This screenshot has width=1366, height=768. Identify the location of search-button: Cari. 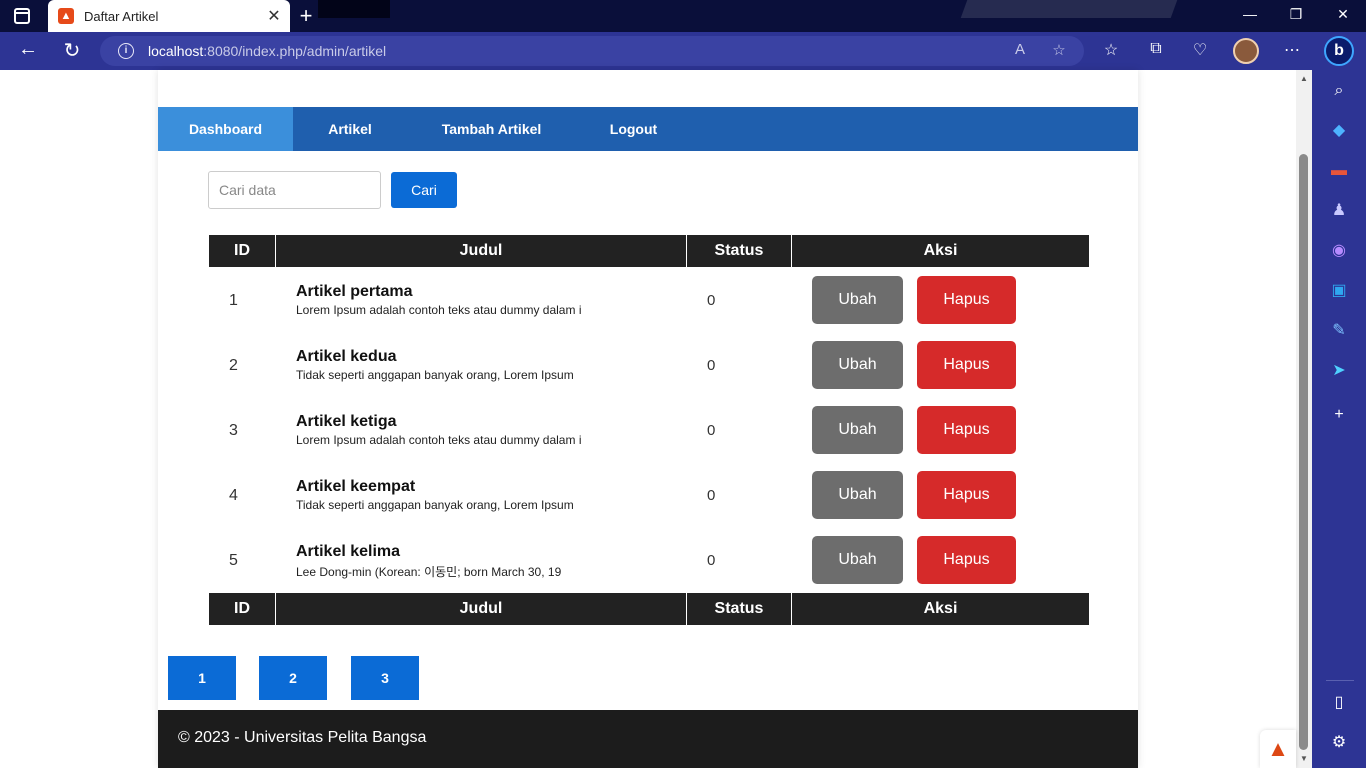
(424, 190).